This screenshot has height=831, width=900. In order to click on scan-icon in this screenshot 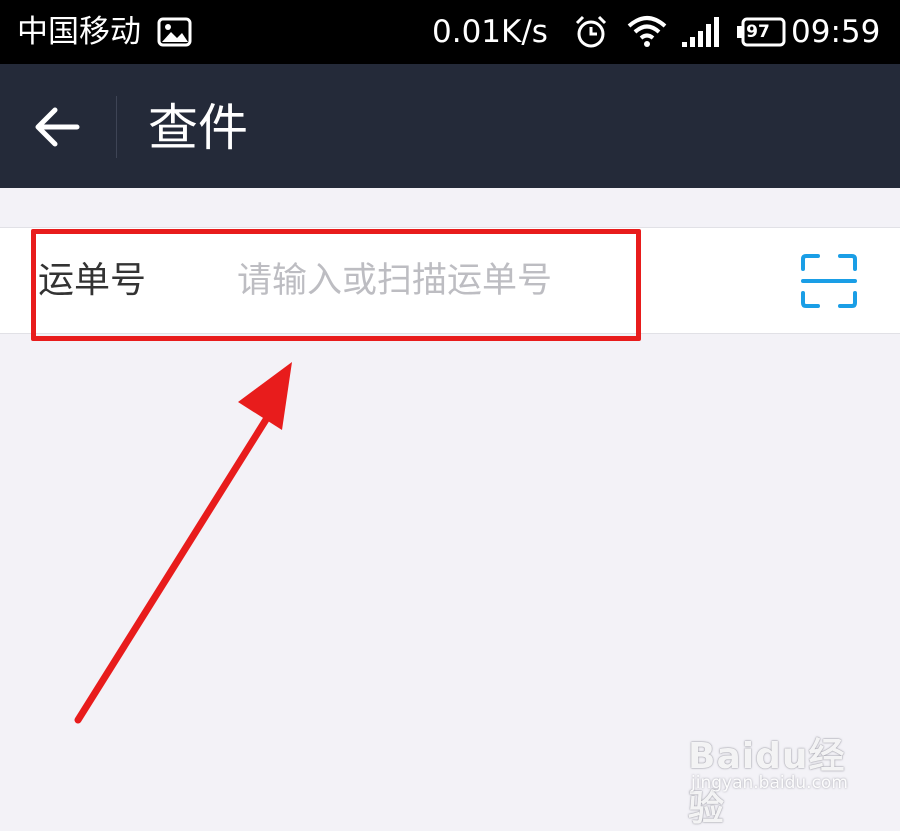, I will do `click(829, 281)`.